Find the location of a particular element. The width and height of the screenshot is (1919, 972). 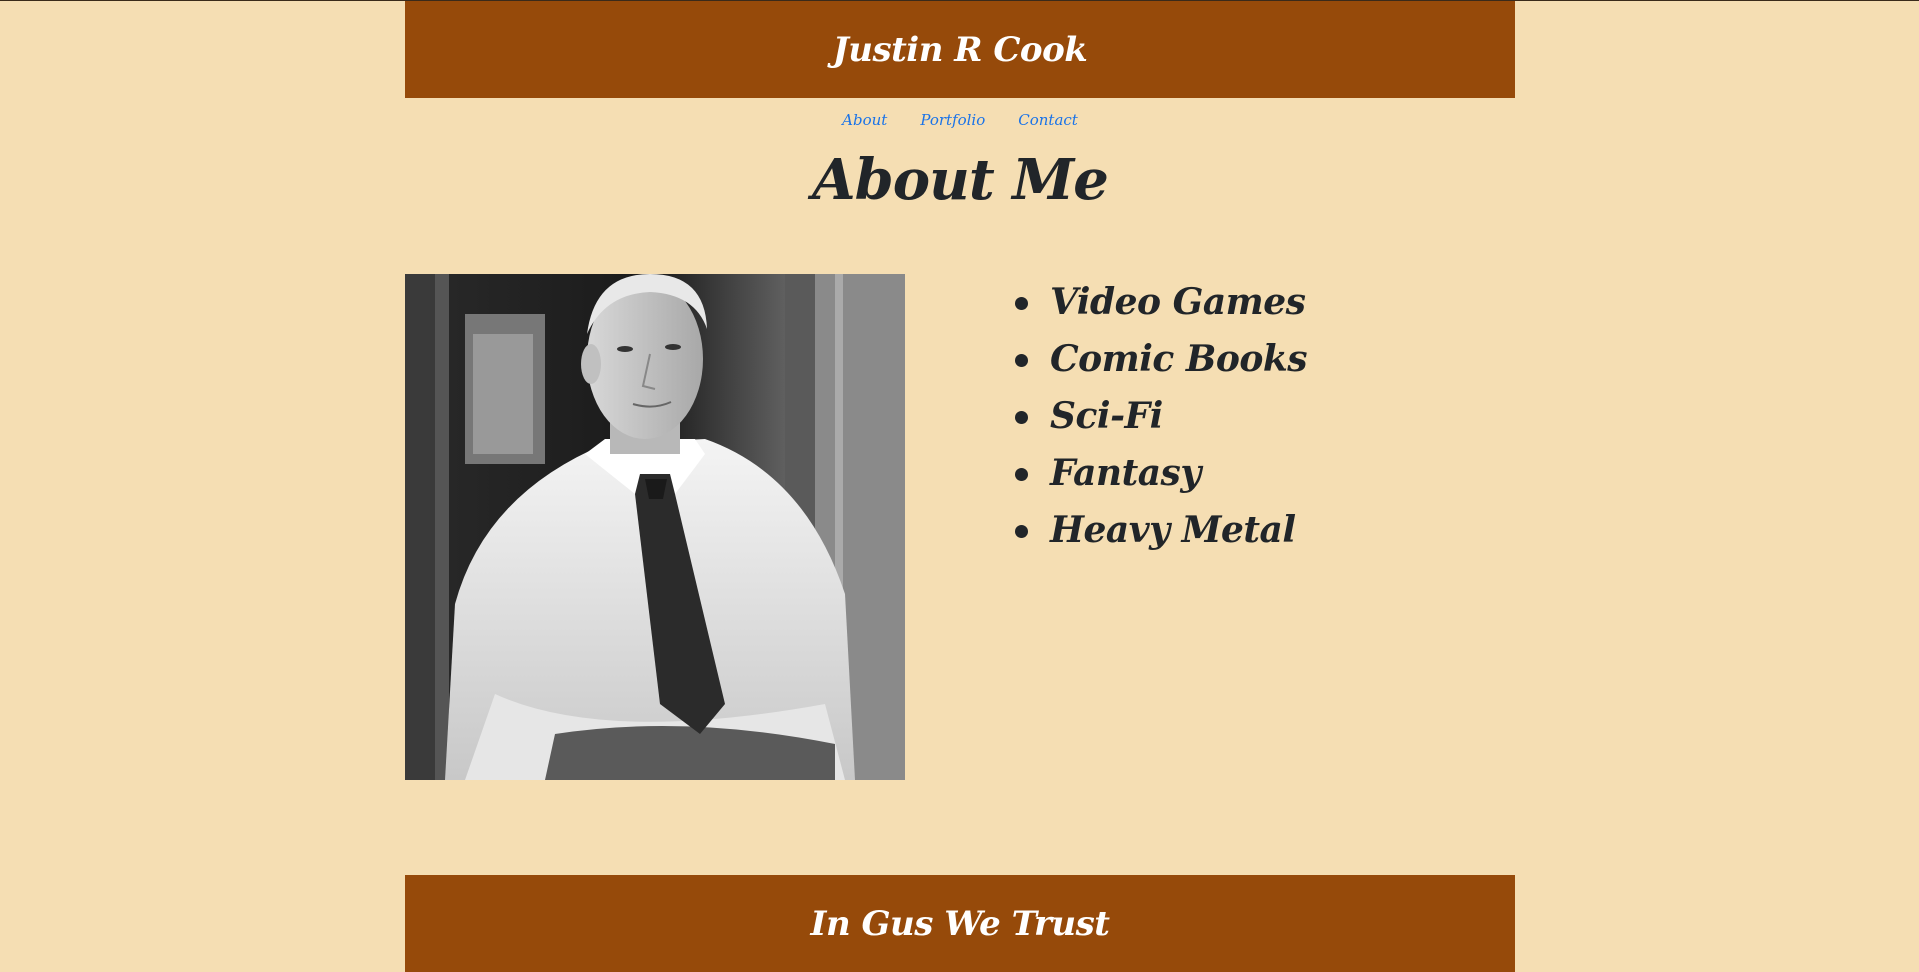

list-item: Comic Books is located at coordinates (1161, 359).